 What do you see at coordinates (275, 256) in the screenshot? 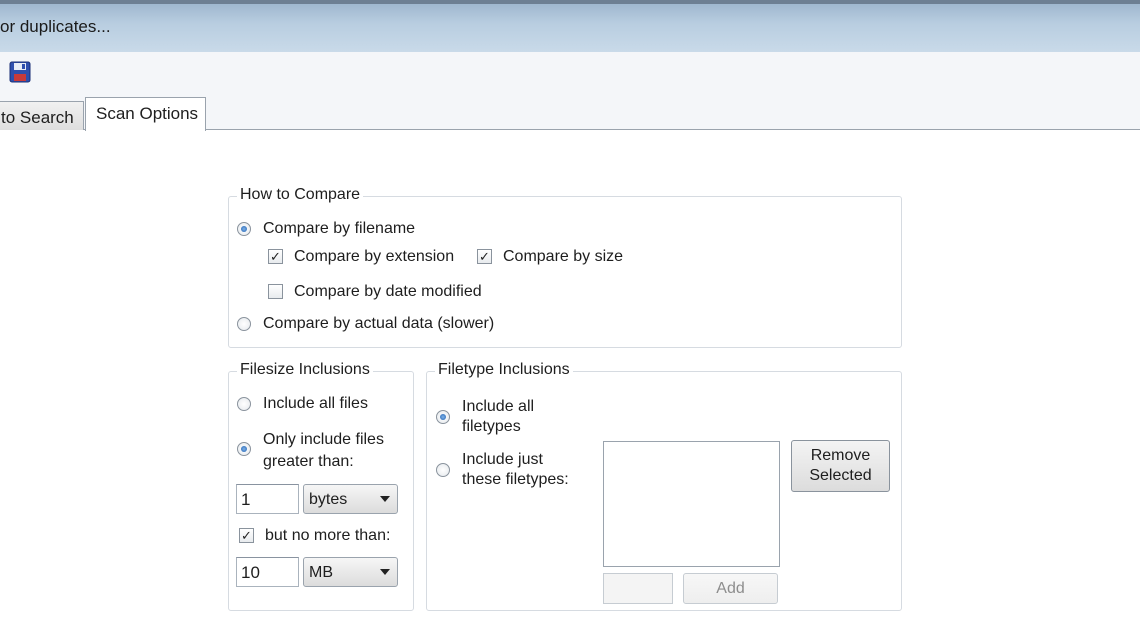
I see `compare-by-extension-checkbox: ✓` at bounding box center [275, 256].